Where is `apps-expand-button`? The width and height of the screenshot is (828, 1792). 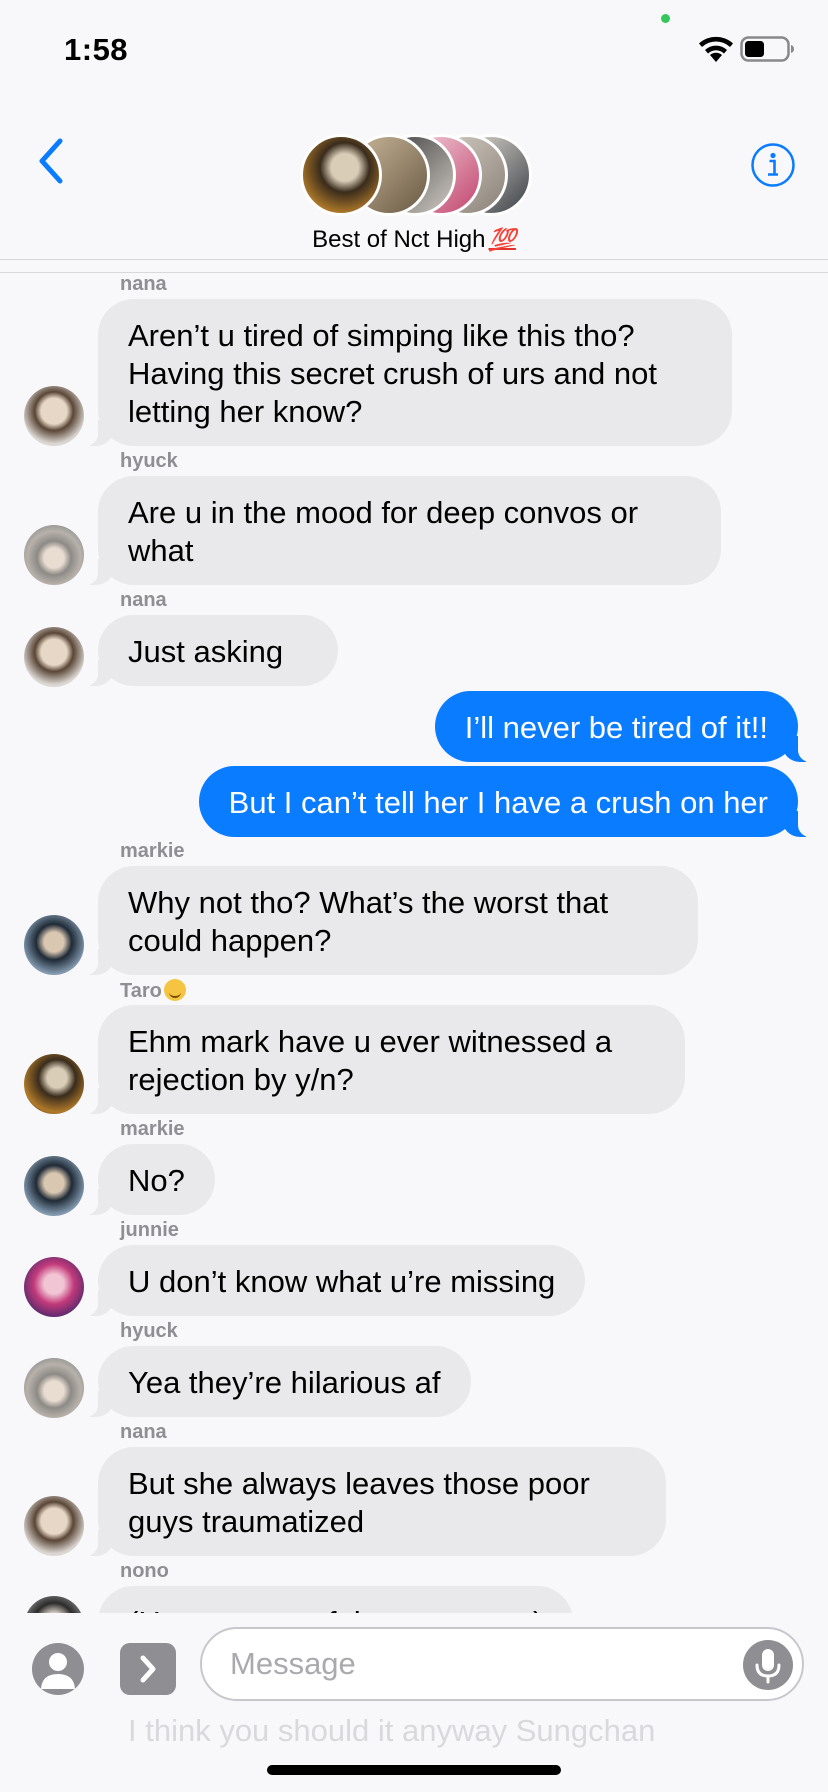
apps-expand-button is located at coordinates (148, 1669).